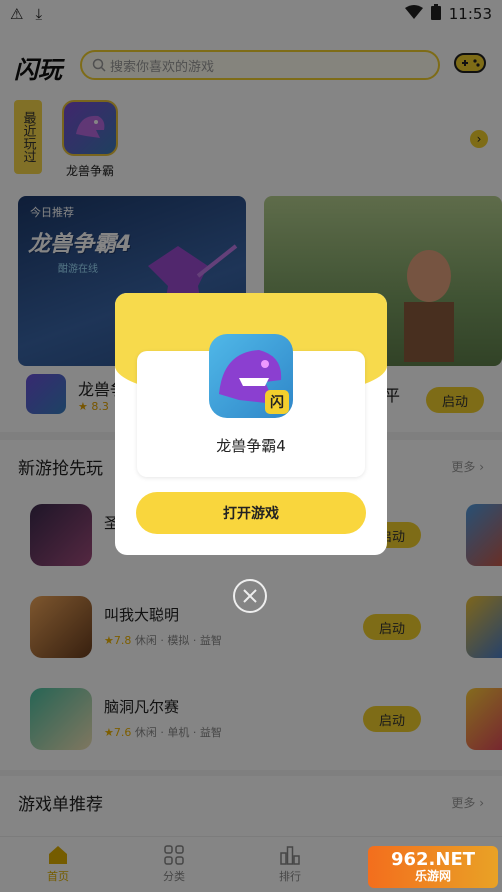  What do you see at coordinates (433, 867) in the screenshot?
I see `site-watermark: 962.NET 乐游网` at bounding box center [433, 867].